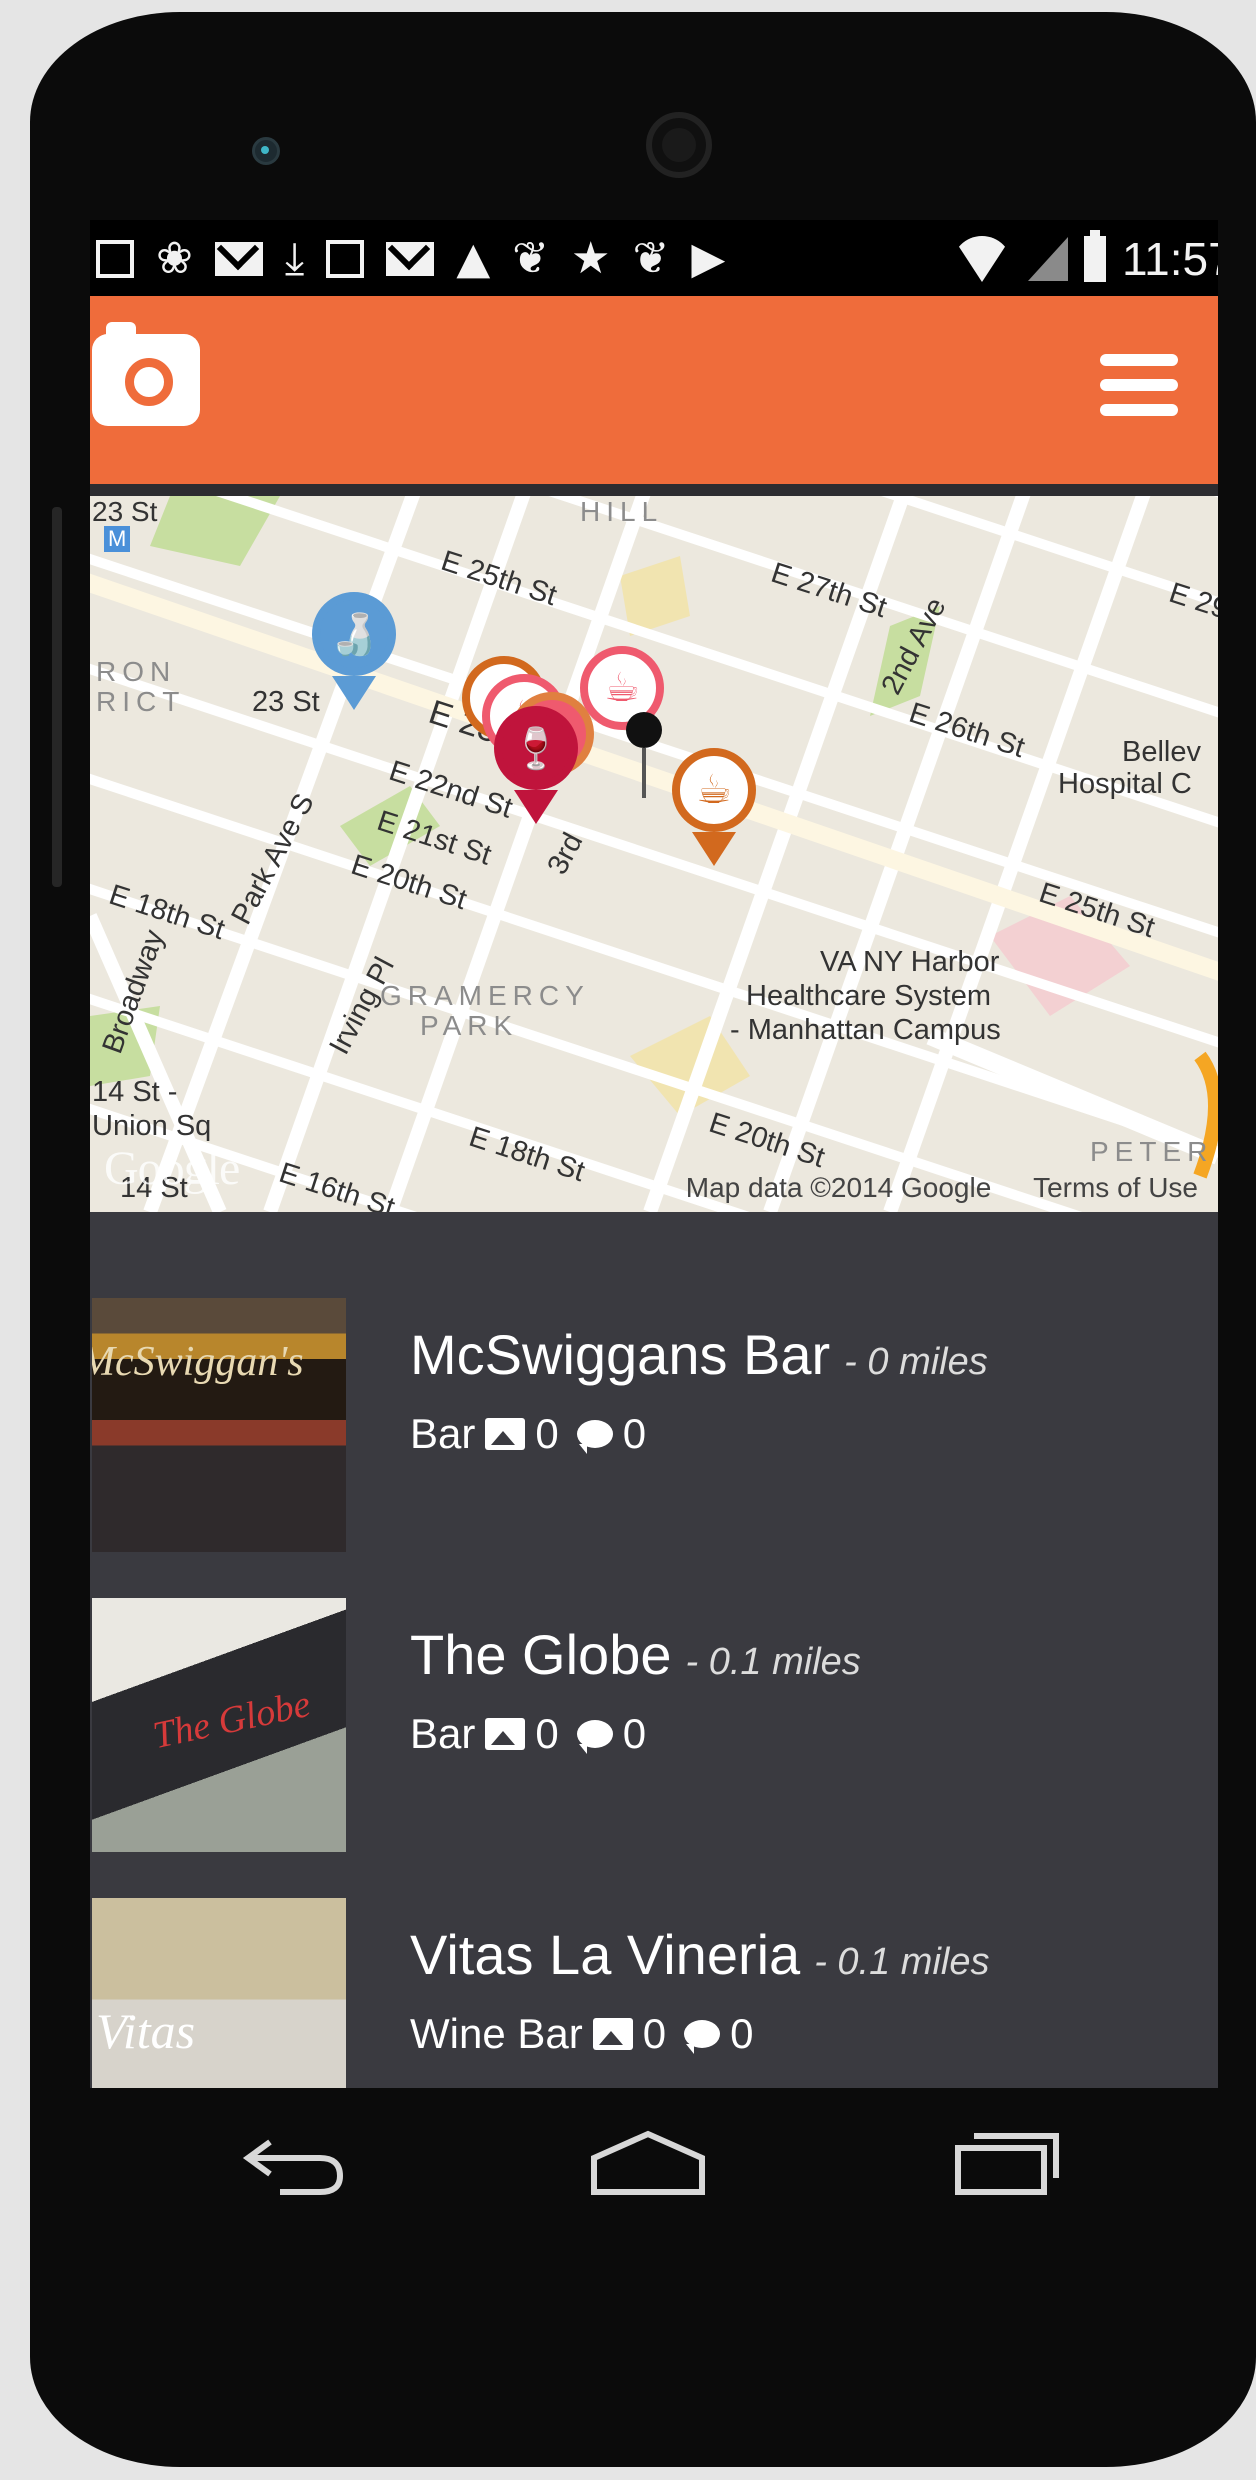  I want to click on thumbnail-sign: McSwiggan's, so click(198, 1362).